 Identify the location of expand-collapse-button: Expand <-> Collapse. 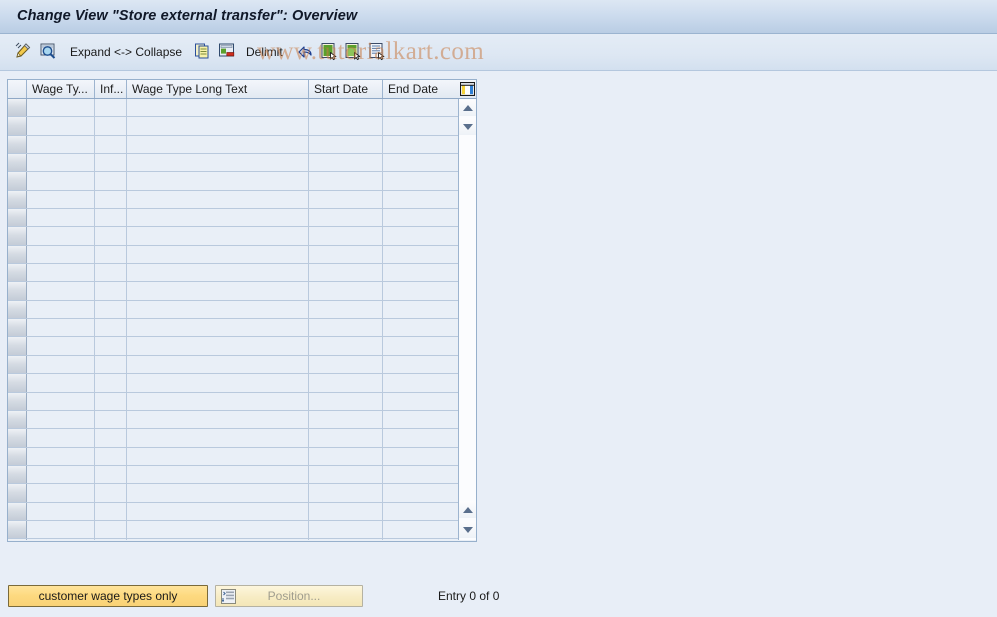
(126, 52).